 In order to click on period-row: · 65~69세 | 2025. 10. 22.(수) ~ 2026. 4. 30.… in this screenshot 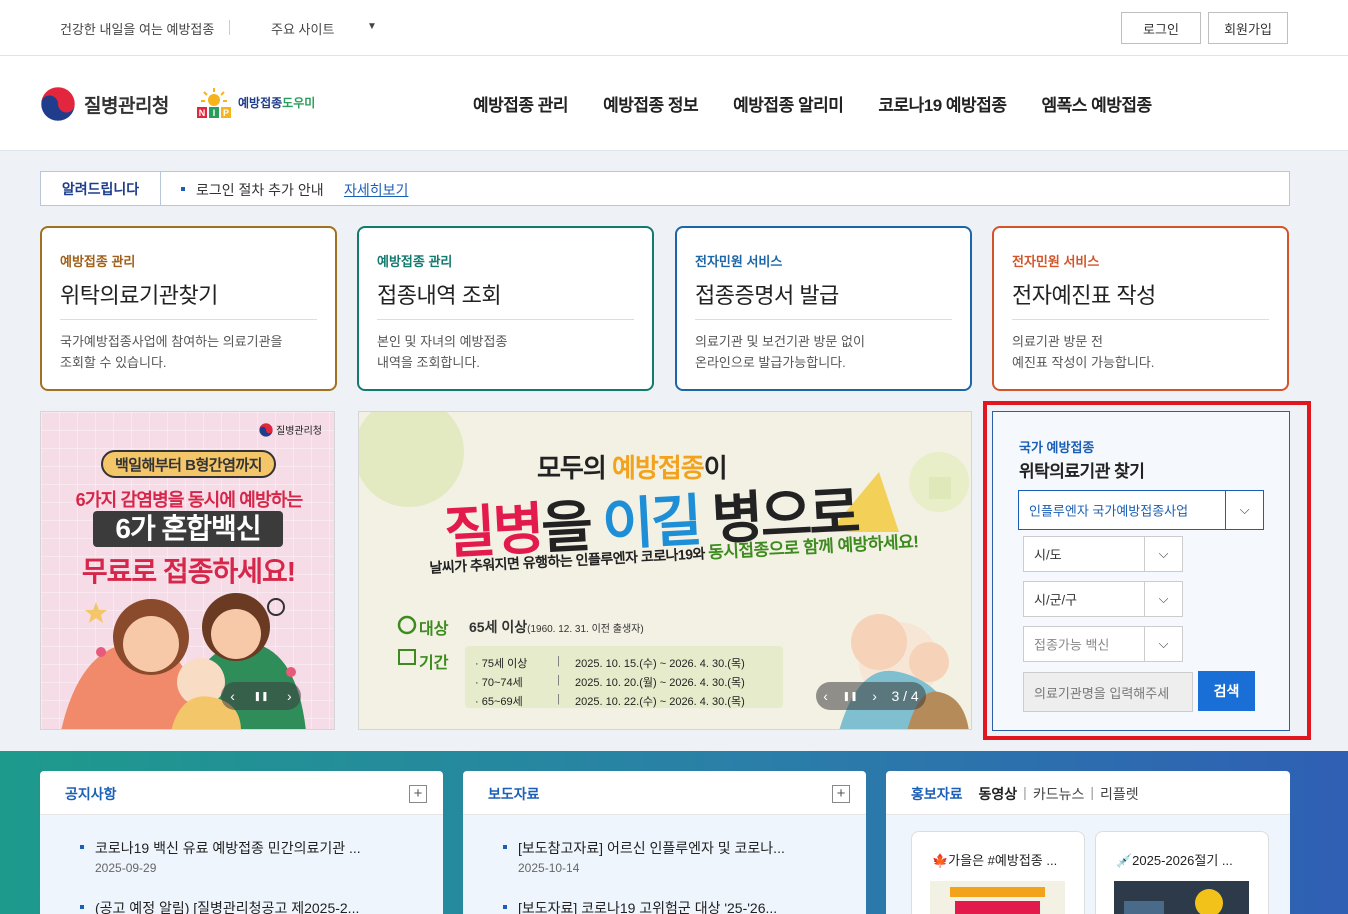, I will do `click(610, 701)`.